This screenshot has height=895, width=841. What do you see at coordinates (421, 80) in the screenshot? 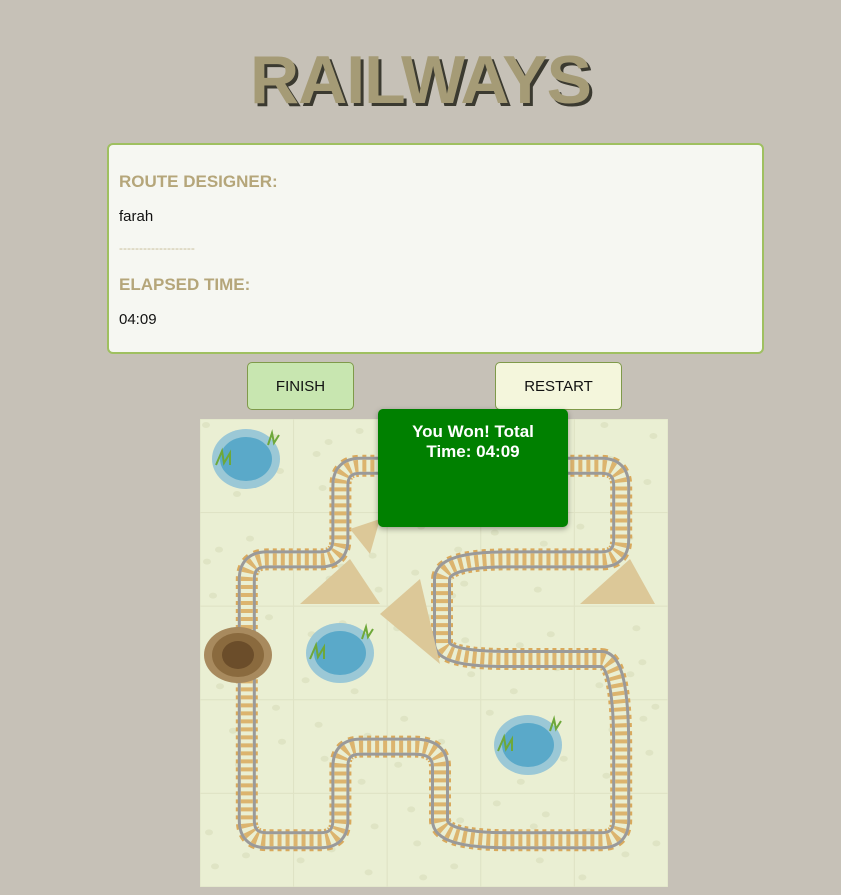
I see `game-title: RAILWAYS` at bounding box center [421, 80].